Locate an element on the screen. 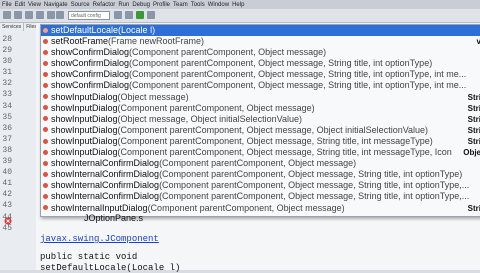  undo-icon is located at coordinates (51, 15).